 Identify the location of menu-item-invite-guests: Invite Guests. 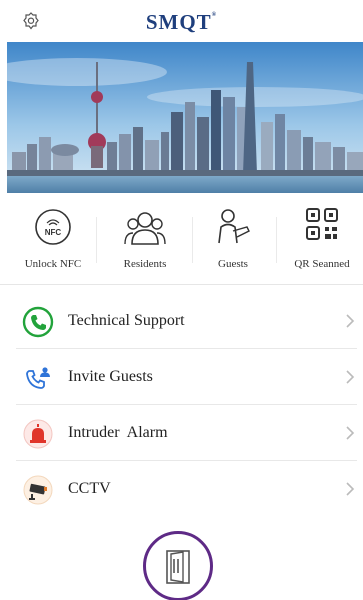
(186, 377).